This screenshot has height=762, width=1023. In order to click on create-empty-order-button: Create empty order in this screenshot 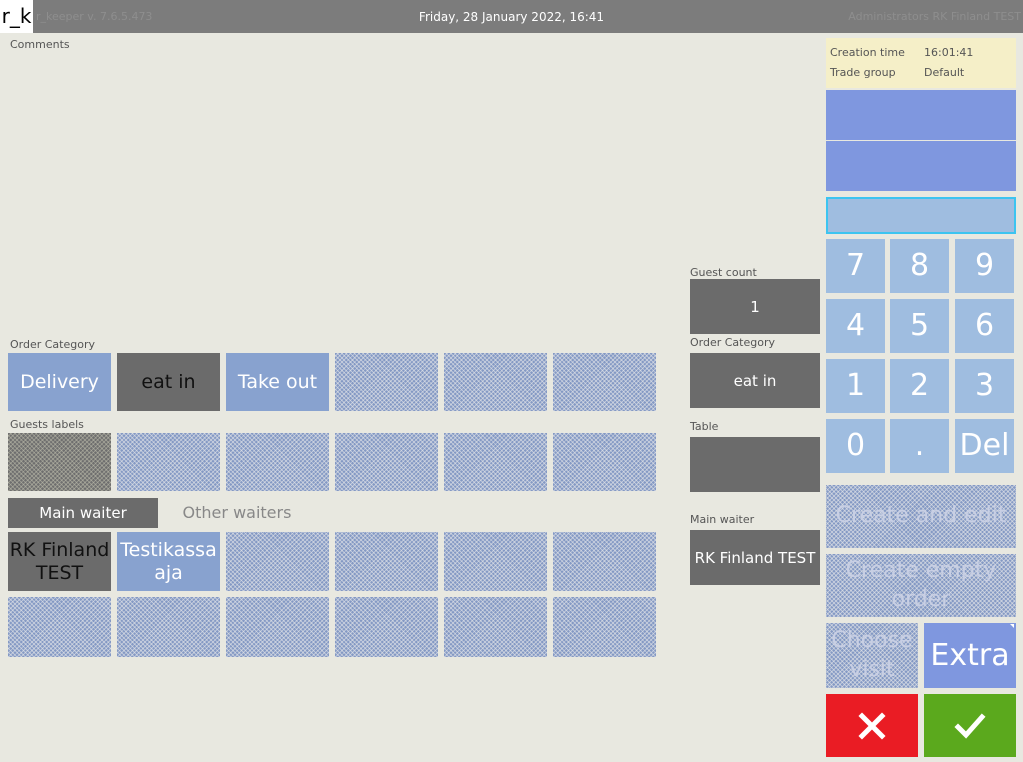, I will do `click(921, 585)`.